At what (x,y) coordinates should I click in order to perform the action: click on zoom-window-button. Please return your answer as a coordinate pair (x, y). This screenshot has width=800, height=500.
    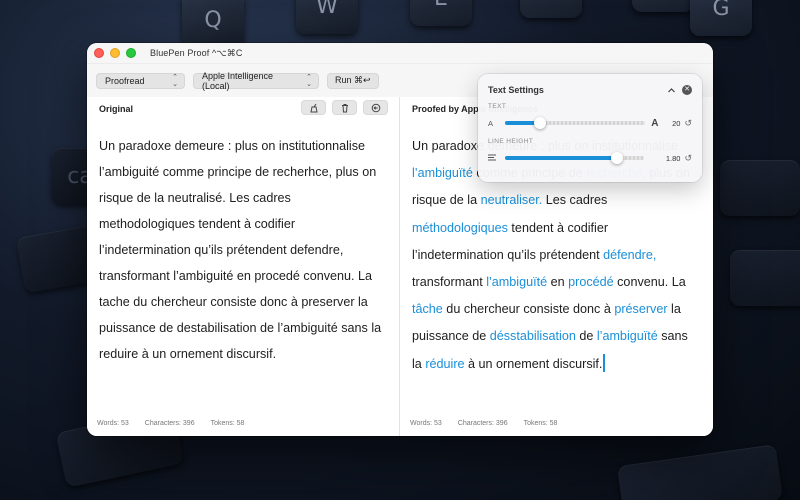
    Looking at the image, I should click on (131, 53).